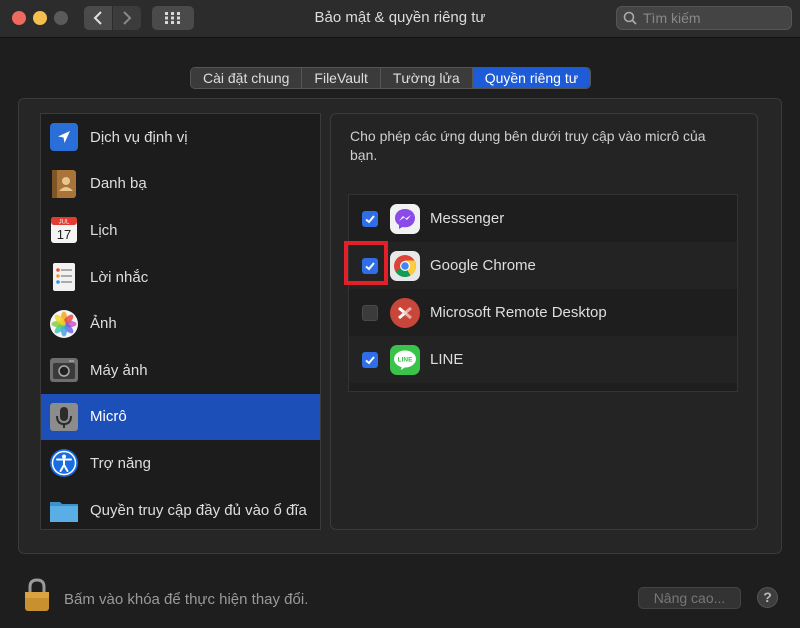 The image size is (800, 628). What do you see at coordinates (370, 312) in the screenshot?
I see `remote-desktop-checkbox` at bounding box center [370, 312].